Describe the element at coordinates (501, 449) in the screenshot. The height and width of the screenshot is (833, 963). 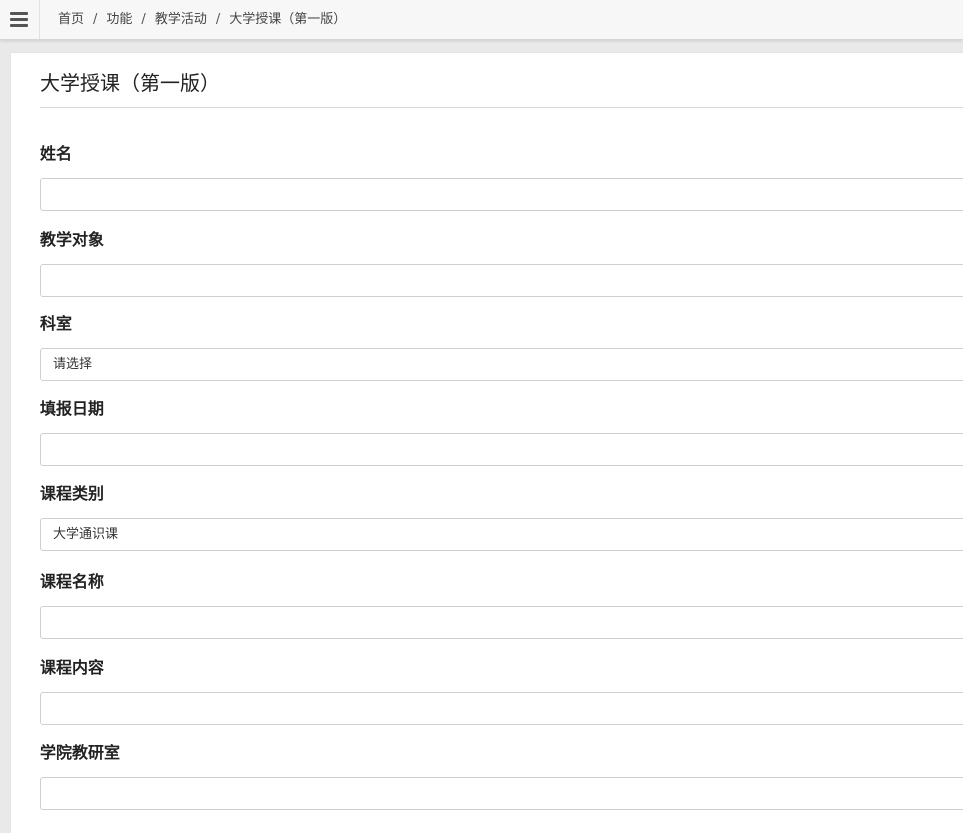
I see `report-date-input` at that location.